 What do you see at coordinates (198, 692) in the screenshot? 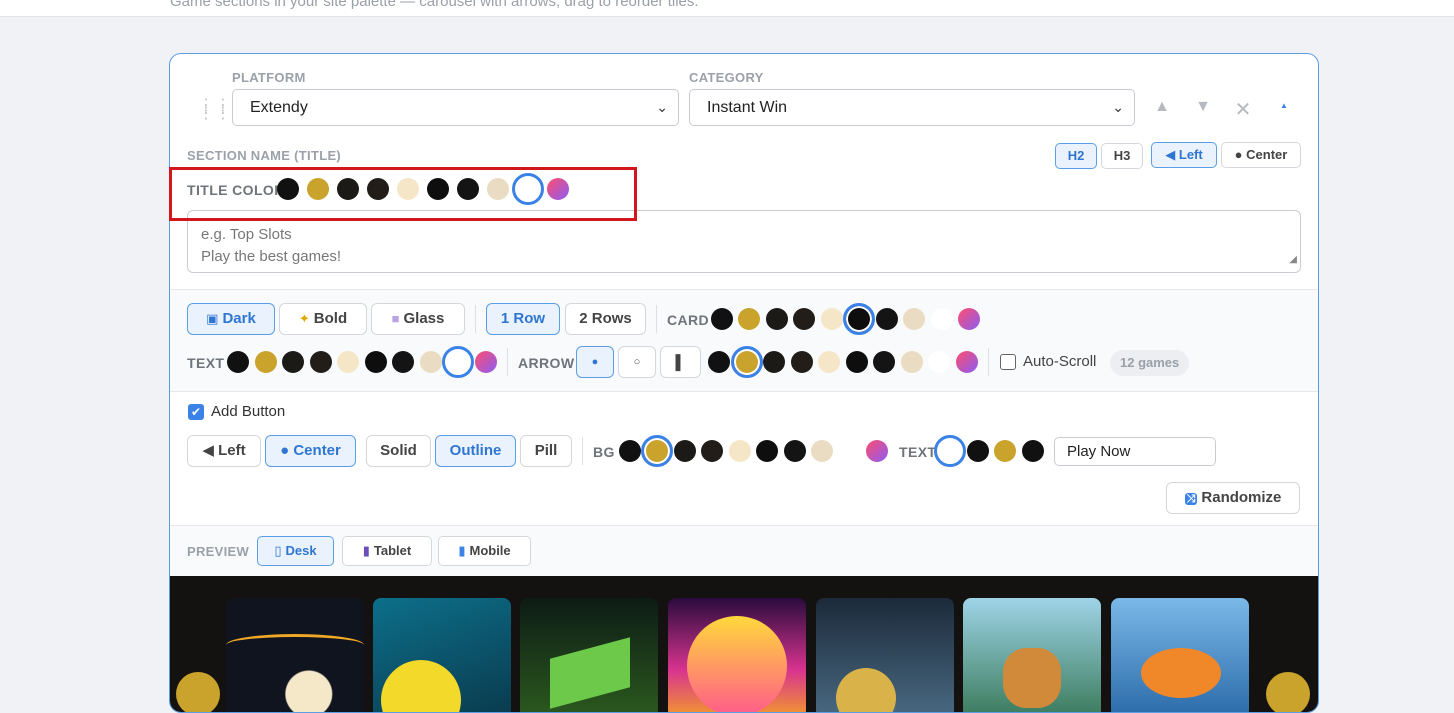
I see `carousel-prev-button` at bounding box center [198, 692].